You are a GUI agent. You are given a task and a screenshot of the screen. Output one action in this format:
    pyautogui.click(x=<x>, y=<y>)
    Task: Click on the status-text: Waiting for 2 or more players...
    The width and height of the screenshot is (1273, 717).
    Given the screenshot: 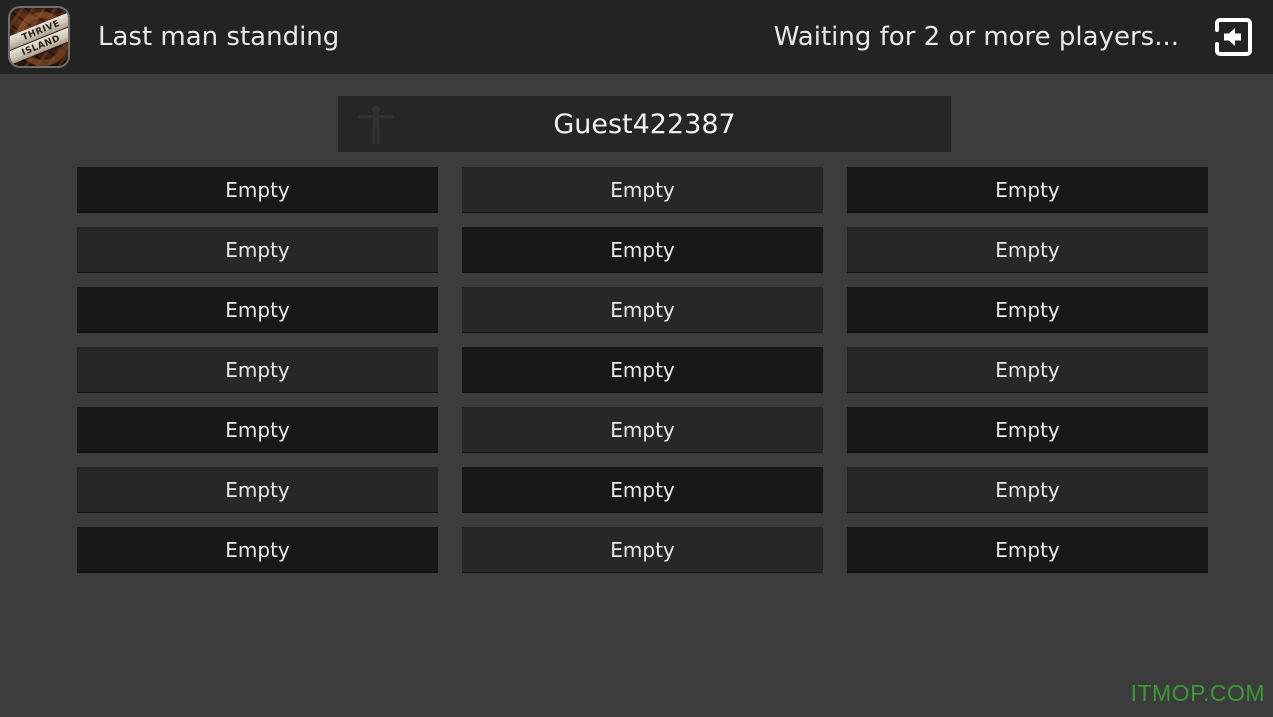 What is the action you would take?
    pyautogui.click(x=976, y=37)
    